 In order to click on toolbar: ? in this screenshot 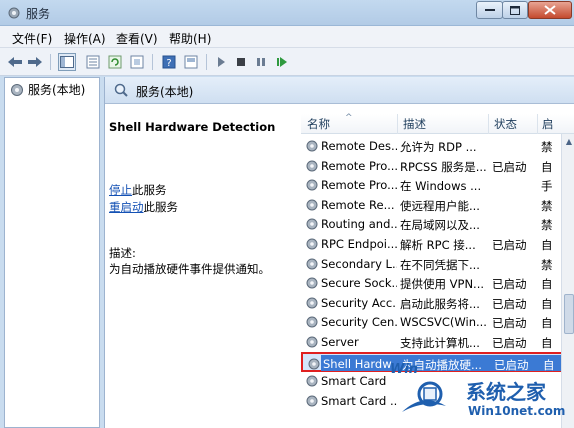, I will do `click(287, 62)`.